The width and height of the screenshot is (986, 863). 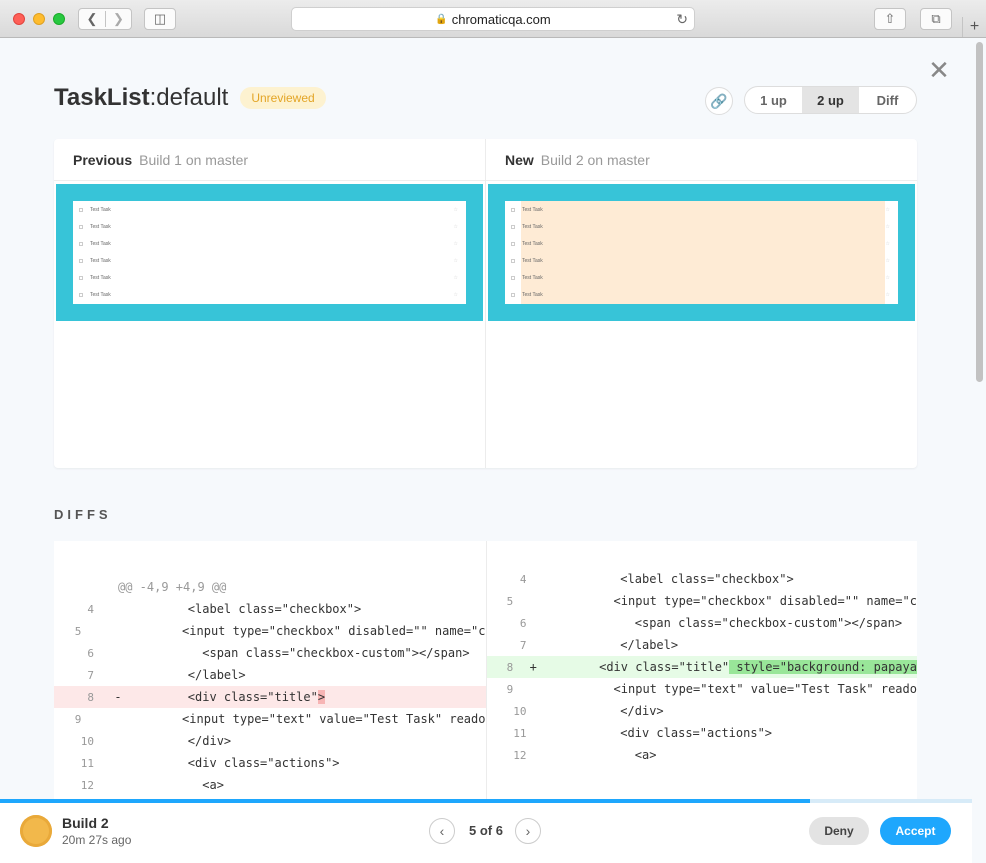 I want to click on previous-build: Build 1 on master, so click(x=194, y=159).